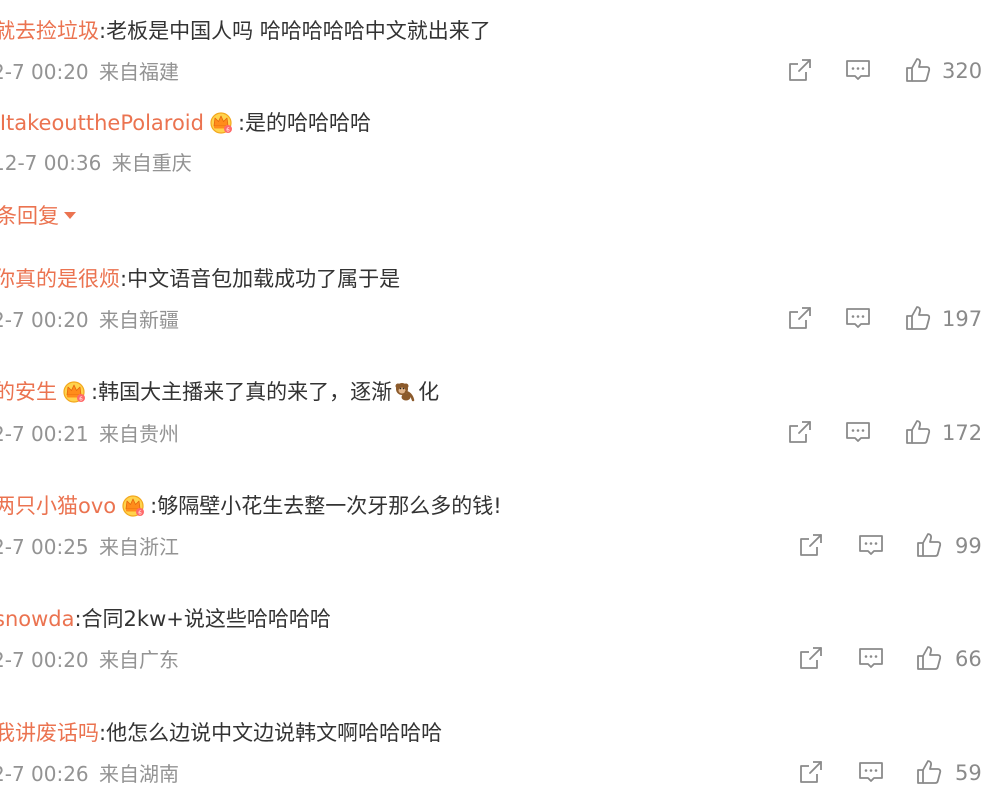  Describe the element at coordinates (60, 279) in the screenshot. I see `comment-username: 你真的是很烦` at that location.